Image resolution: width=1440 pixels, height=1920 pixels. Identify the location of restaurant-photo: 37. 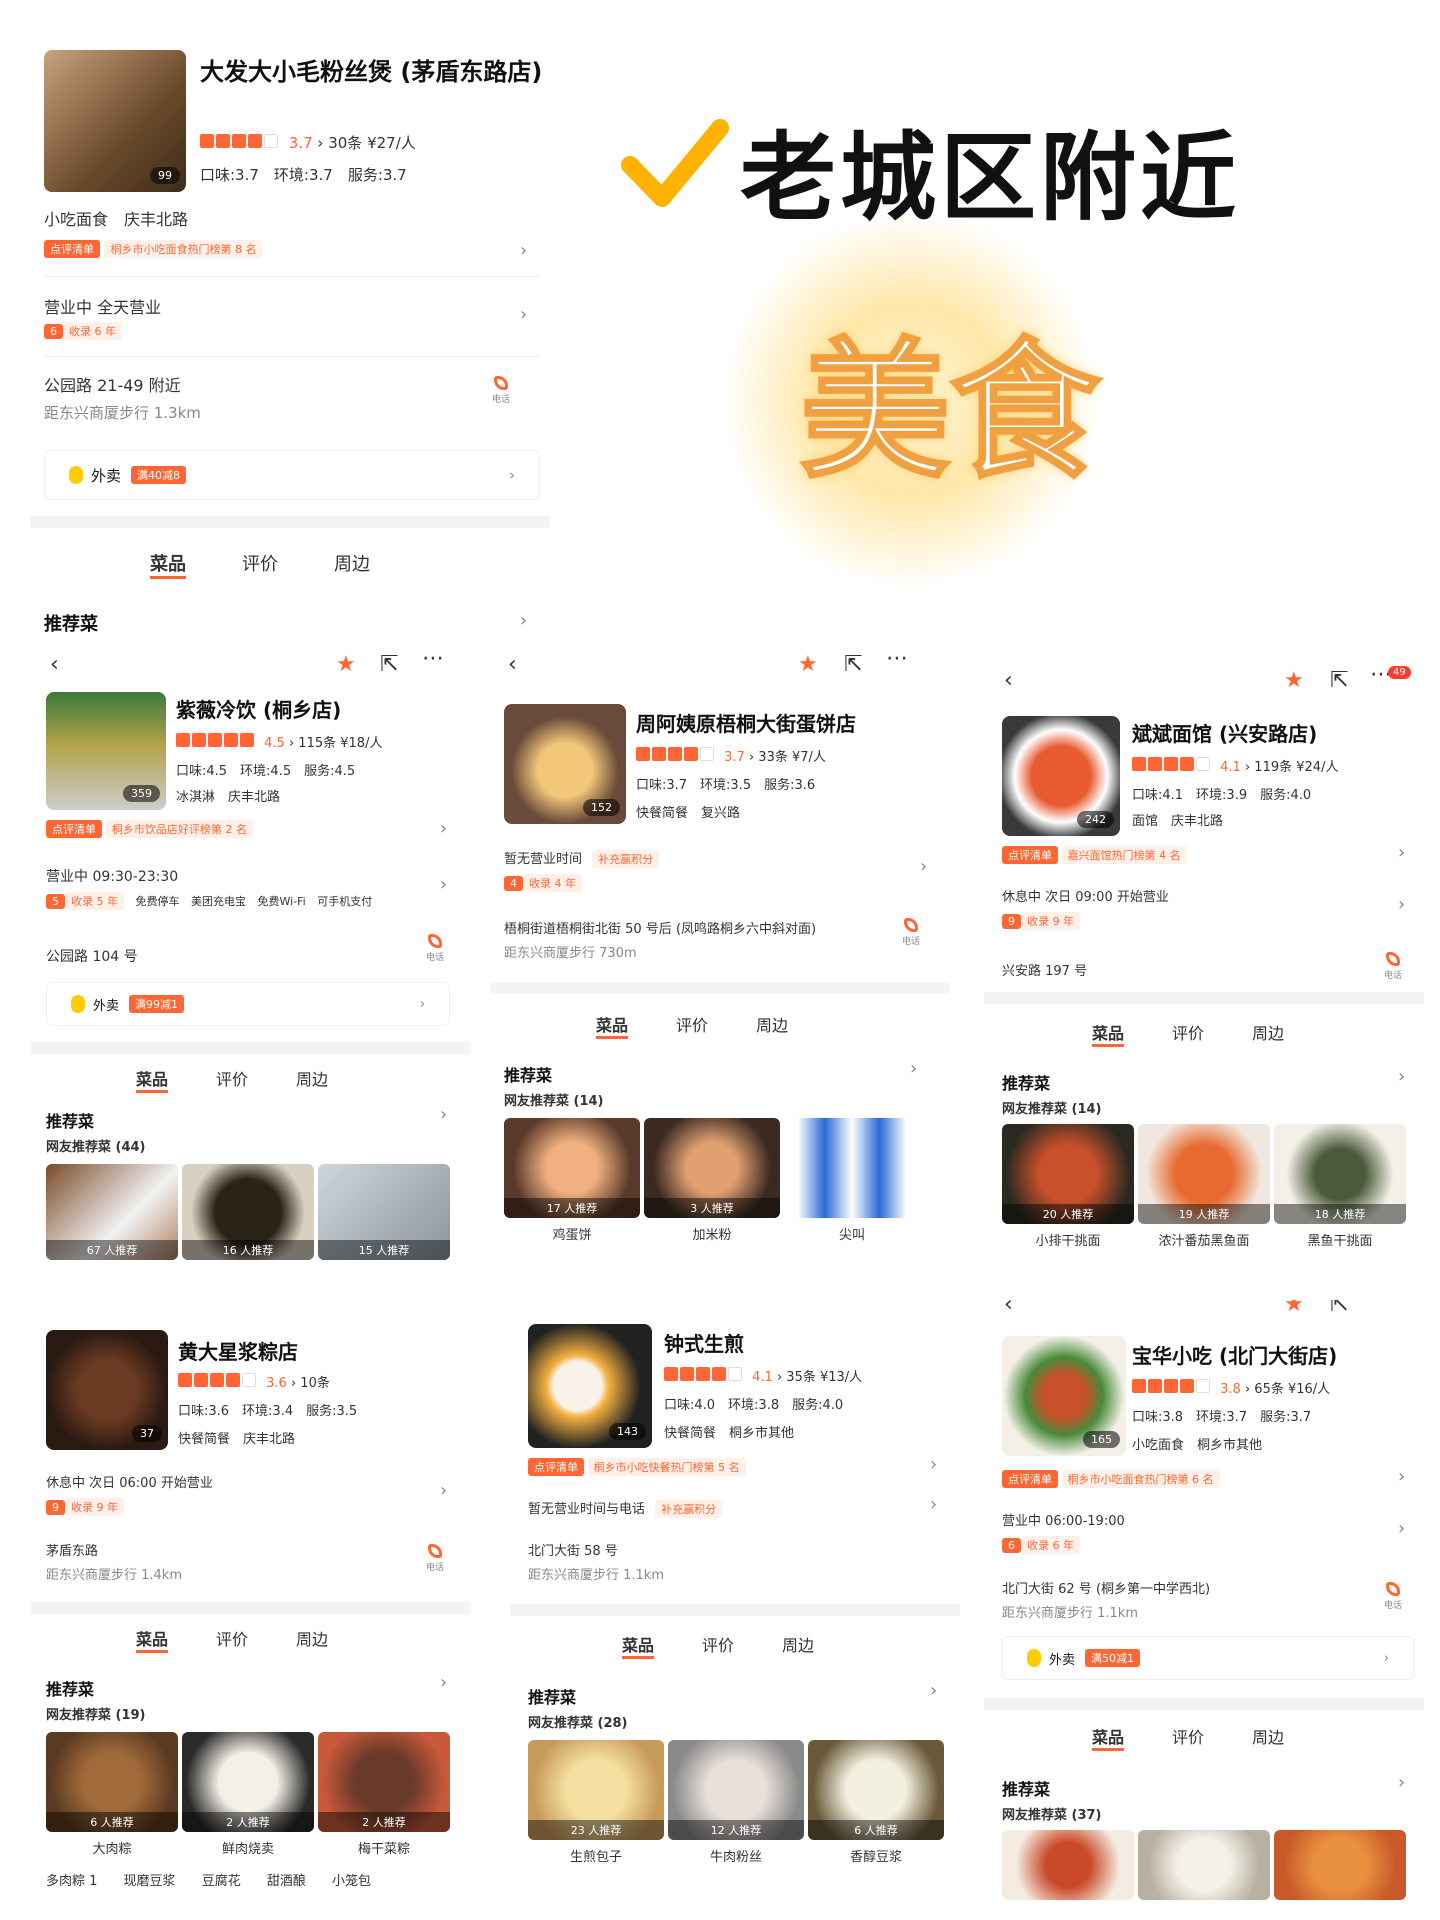
(107, 1390).